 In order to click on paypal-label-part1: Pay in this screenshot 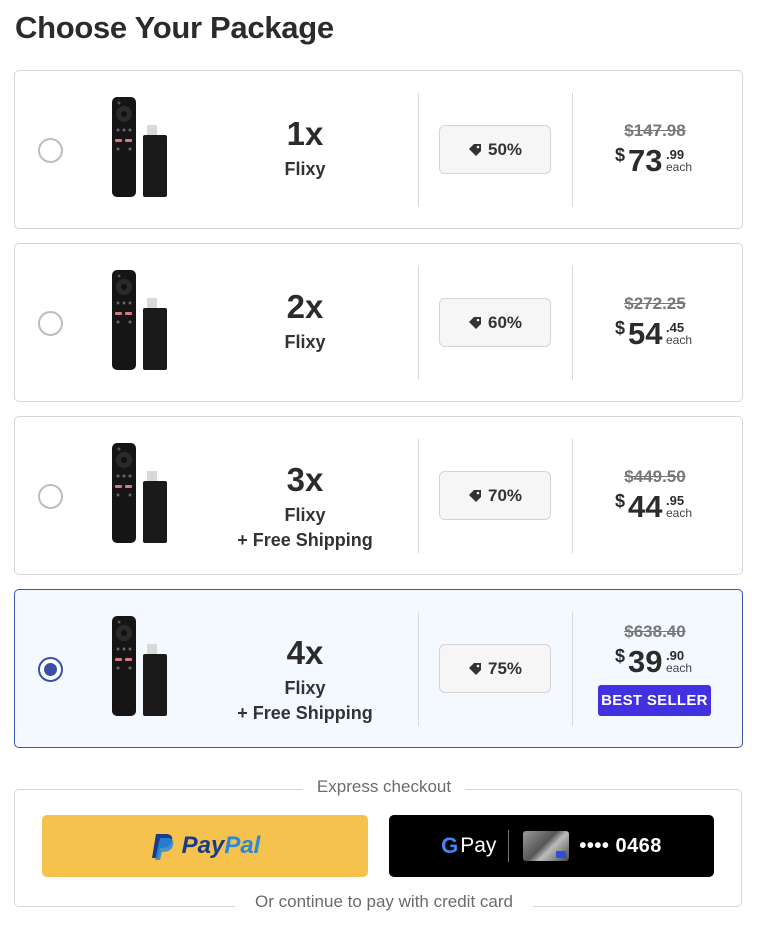, I will do `click(203, 845)`.